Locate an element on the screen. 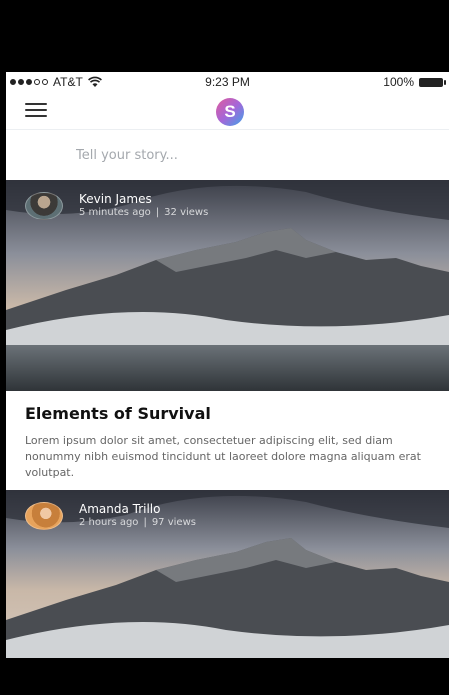  post-stats: 2 hours ago | 97 views is located at coordinates (137, 522).